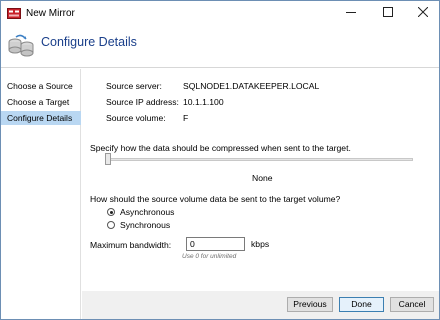  I want to click on max-bandwidth-input: 0, so click(215, 244).